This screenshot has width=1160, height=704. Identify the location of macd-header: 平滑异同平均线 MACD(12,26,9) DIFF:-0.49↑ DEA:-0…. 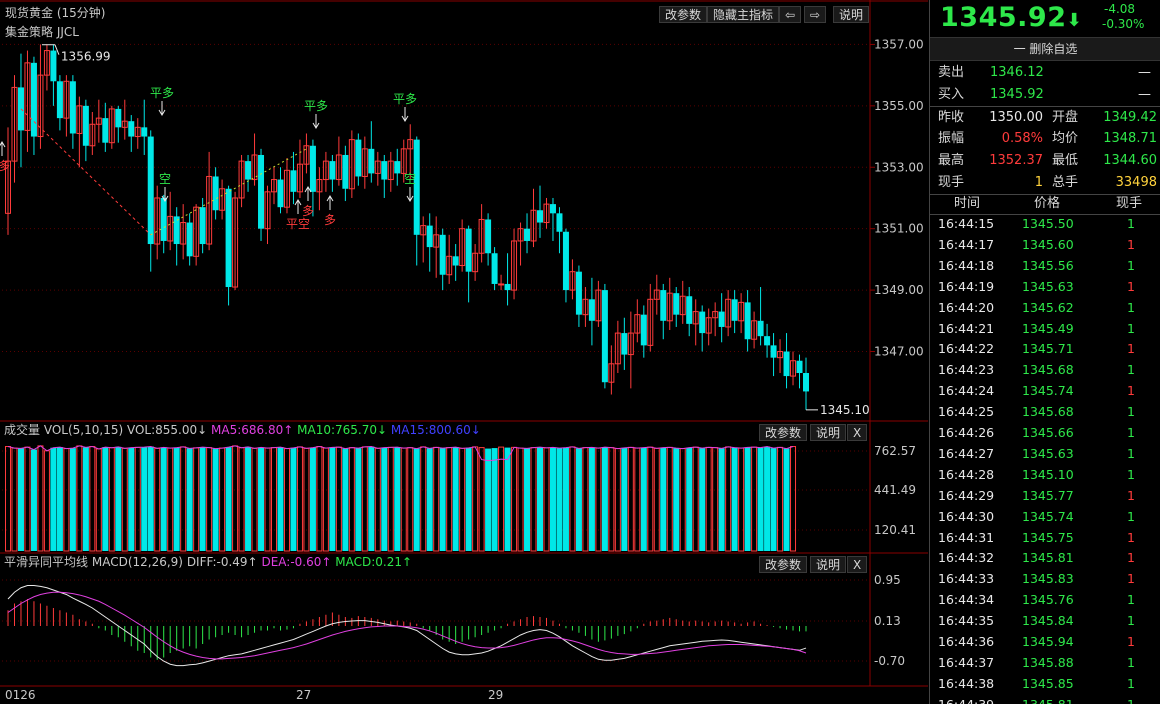
(208, 562).